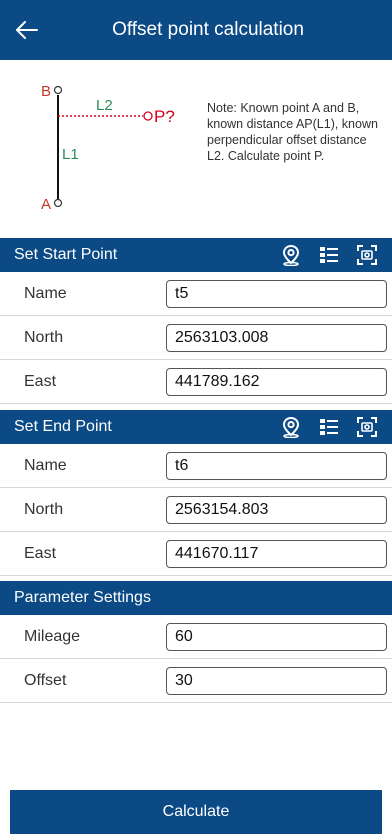 The image size is (392, 834). What do you see at coordinates (276, 637) in the screenshot?
I see `mileage-input` at bounding box center [276, 637].